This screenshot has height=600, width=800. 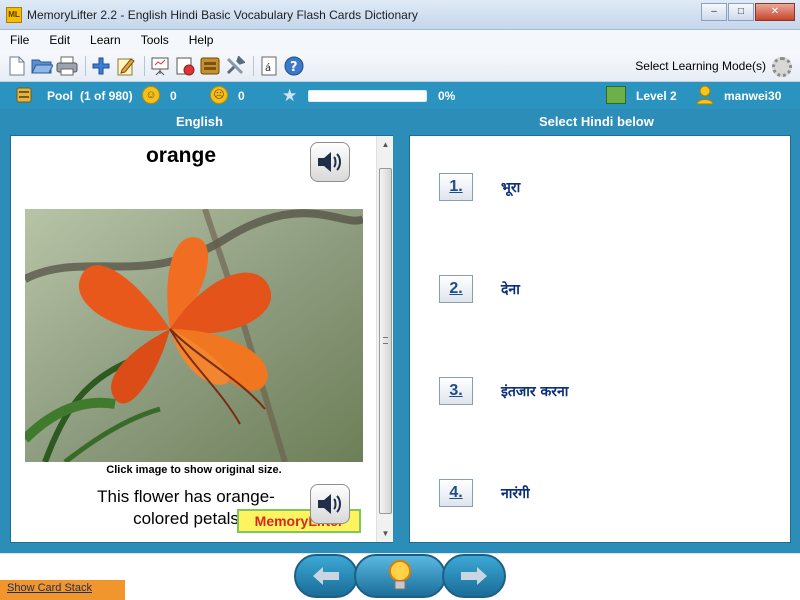 What do you see at coordinates (753, 96) in the screenshot?
I see `username: manwei30` at bounding box center [753, 96].